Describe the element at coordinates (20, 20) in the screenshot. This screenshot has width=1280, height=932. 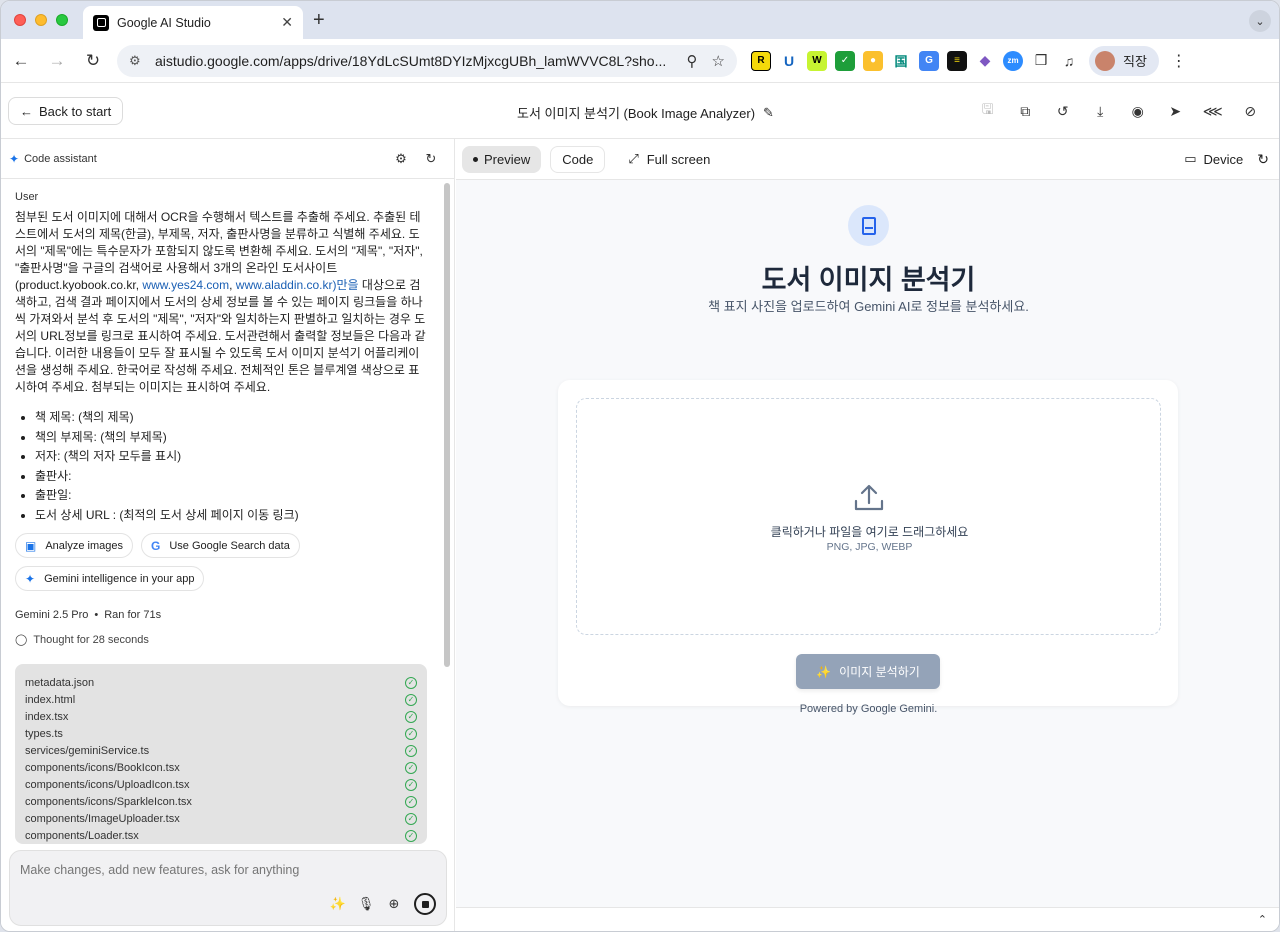
I see `close-window-button` at that location.